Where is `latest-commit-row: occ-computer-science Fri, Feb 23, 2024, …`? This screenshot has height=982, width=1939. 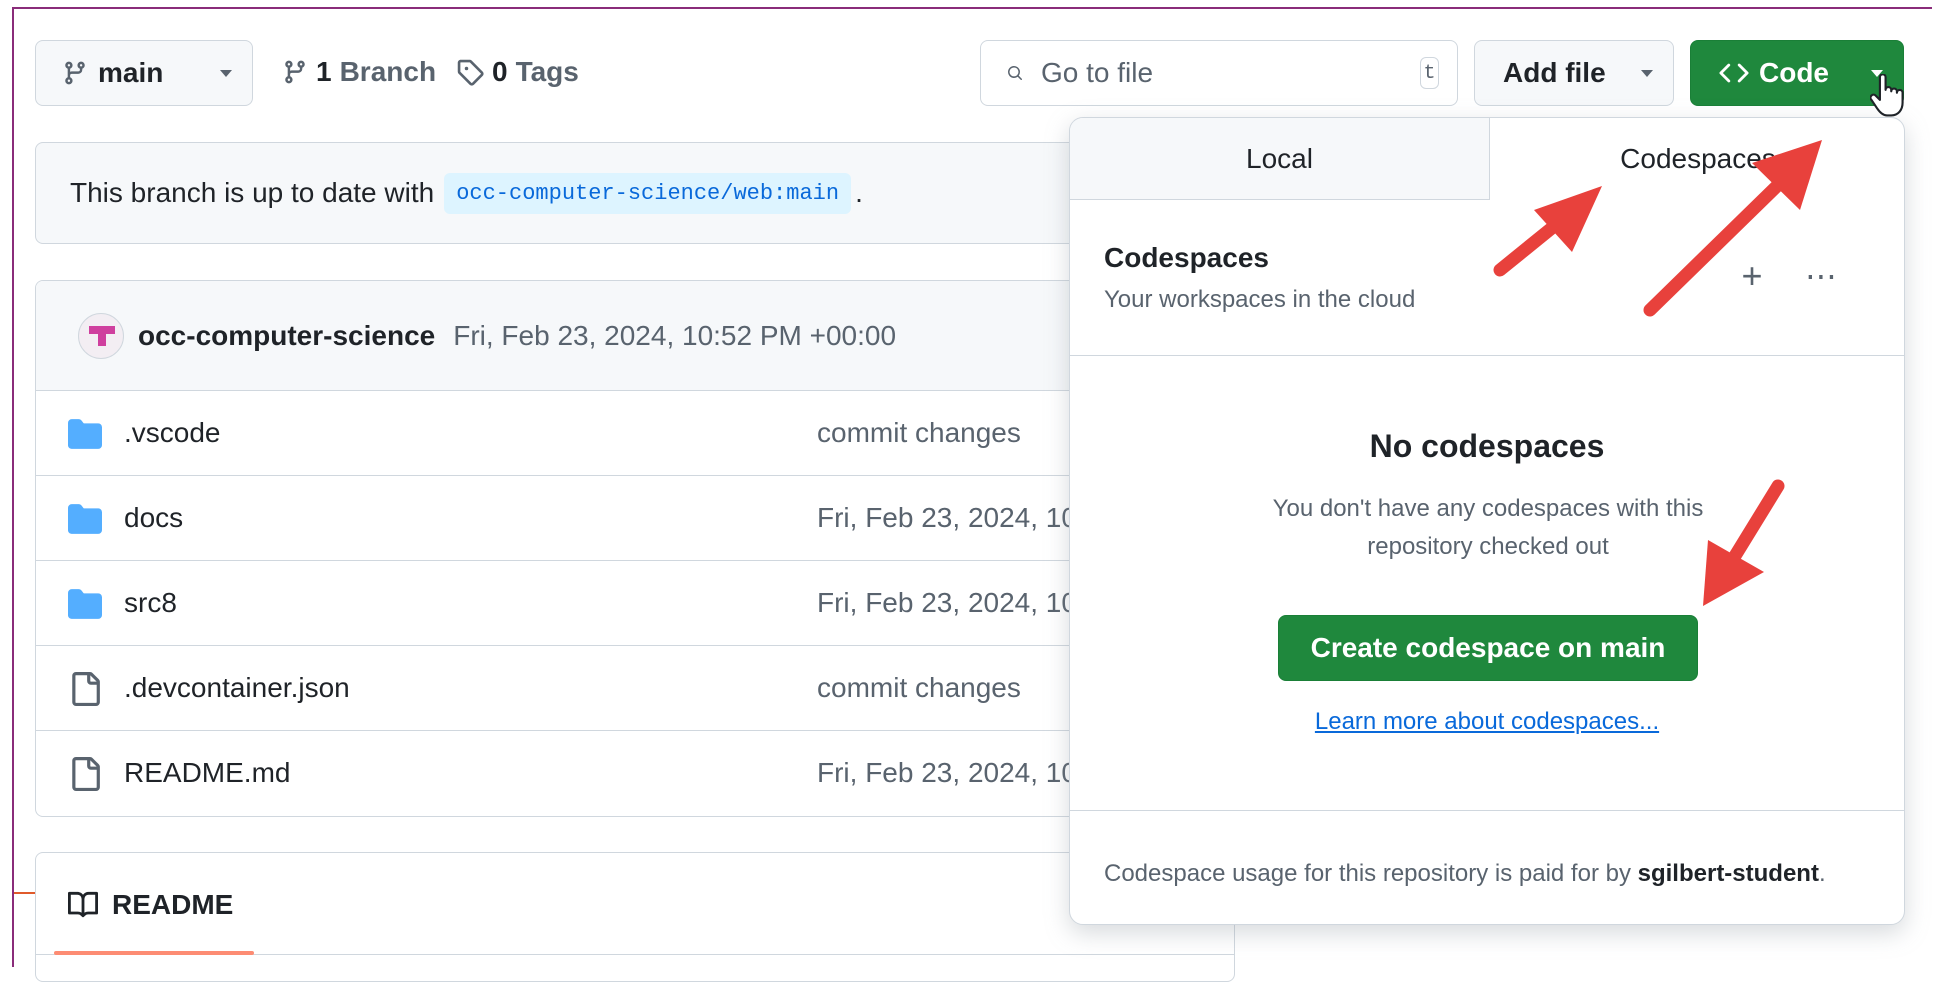
latest-commit-row: occ-computer-science Fri, Feb 23, 2024, … is located at coordinates (635, 336).